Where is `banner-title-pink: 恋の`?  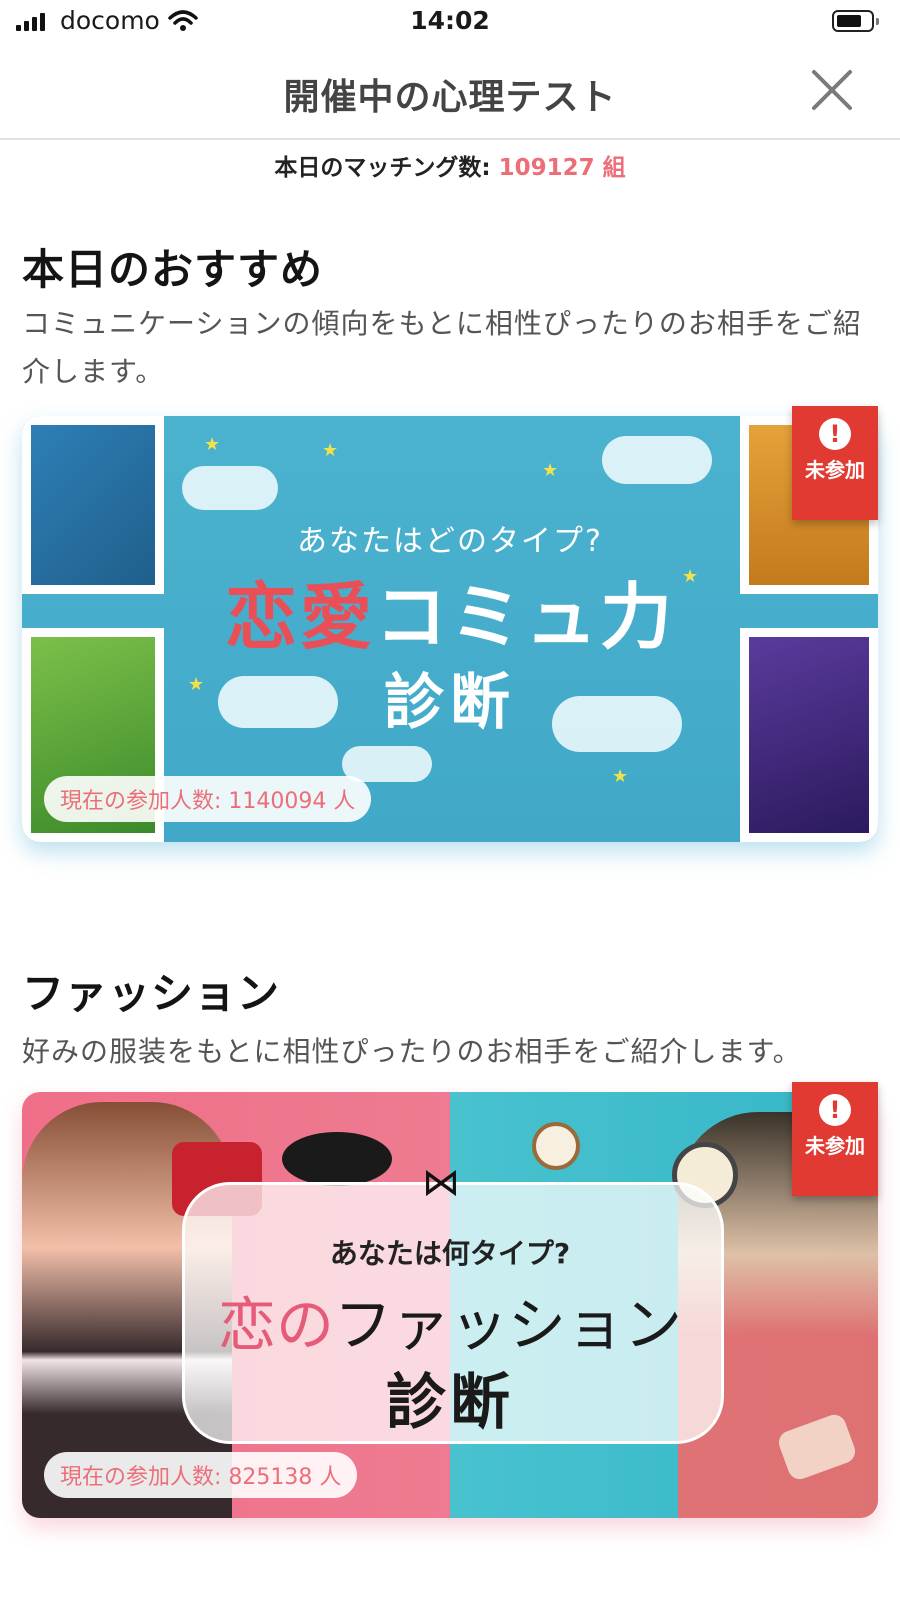 banner-title-pink: 恋の is located at coordinates (275, 1325).